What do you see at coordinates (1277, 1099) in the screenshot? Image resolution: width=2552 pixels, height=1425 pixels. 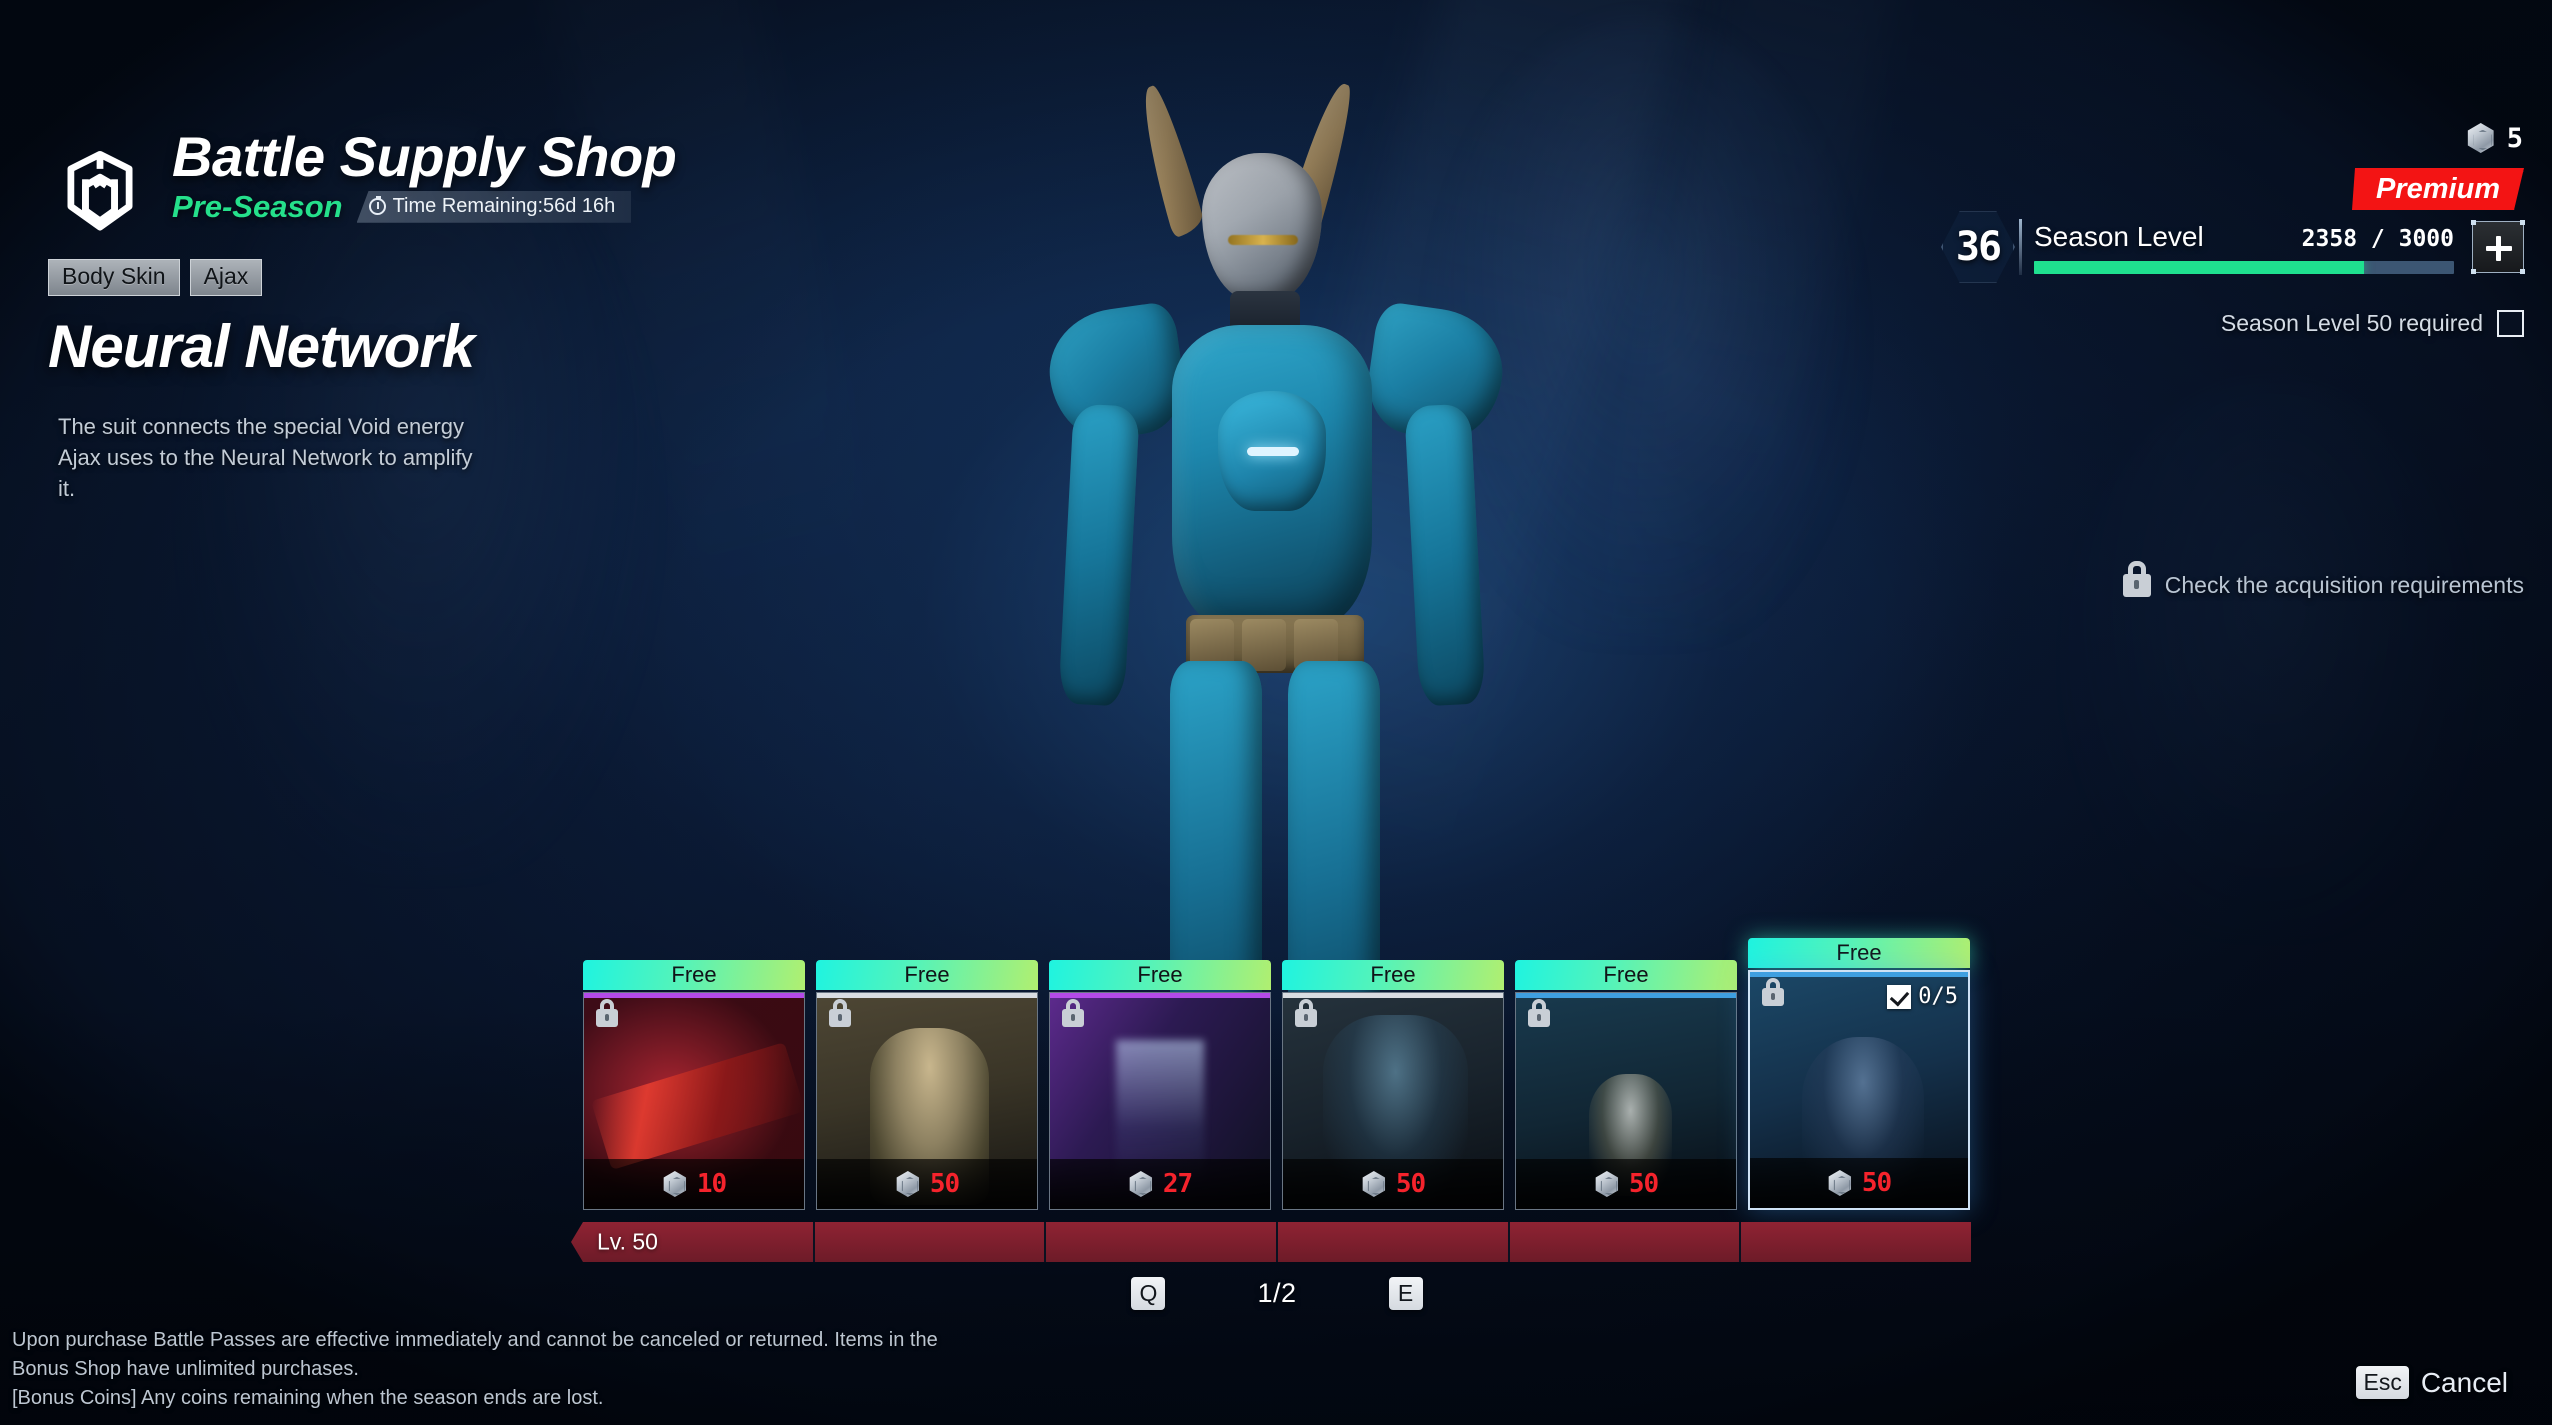 I see `reward-card-row: Free 10 Free 50 Free 27 Free 50 Free 50 Free 0/5 50` at bounding box center [1277, 1099].